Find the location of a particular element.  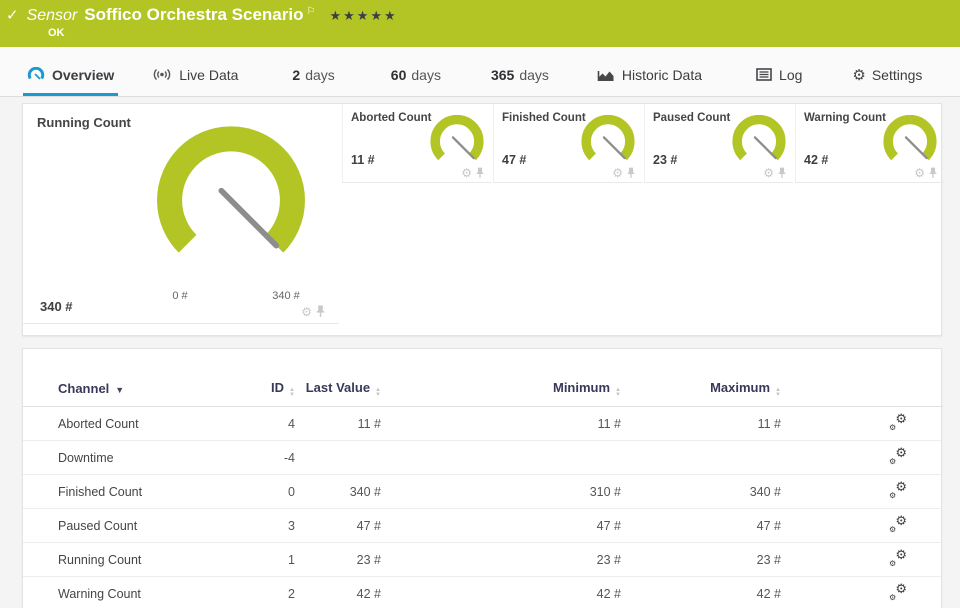

channel-name: Aborted Count is located at coordinates (135, 424).